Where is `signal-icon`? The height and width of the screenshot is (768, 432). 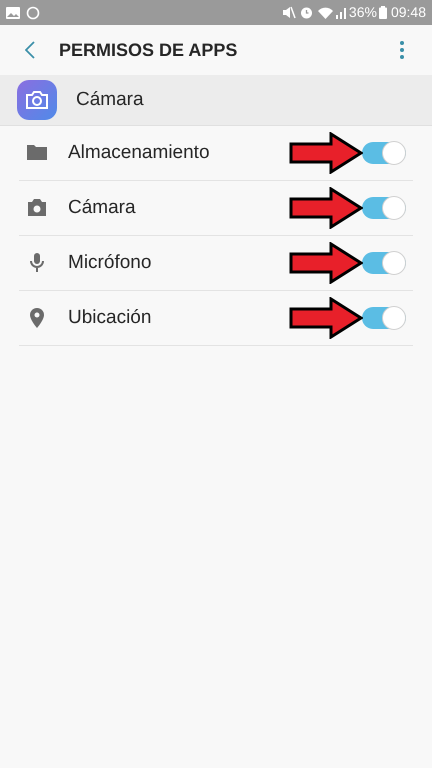 signal-icon is located at coordinates (341, 12).